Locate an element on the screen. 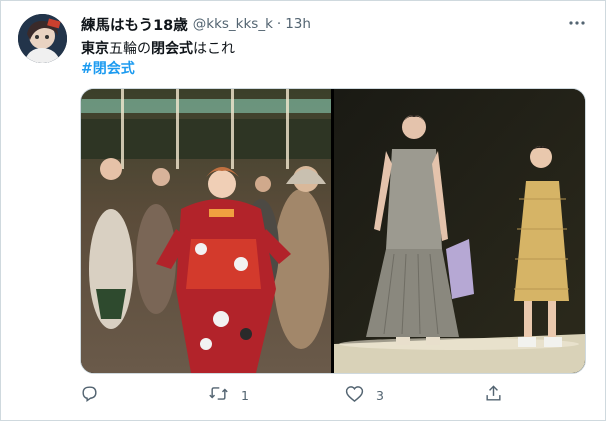 This screenshot has height=421, width=606. retweet-button: 1 is located at coordinates (228, 395).